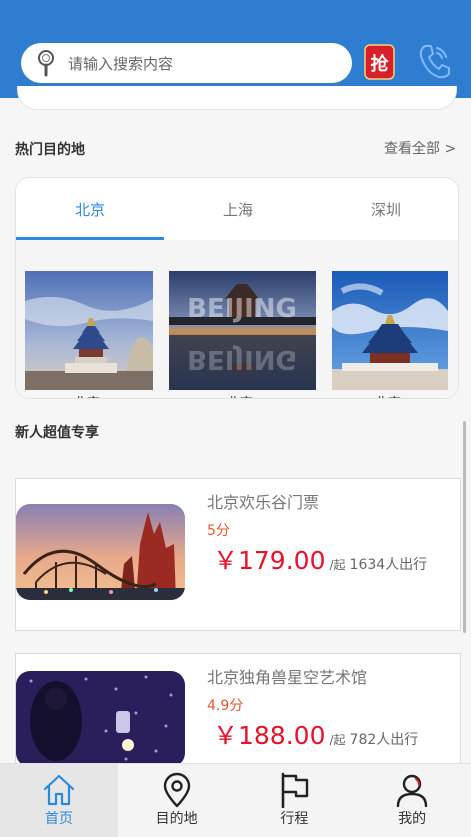 This screenshot has width=471, height=837. I want to click on flash-sale-icon: 抢, so click(379, 62).